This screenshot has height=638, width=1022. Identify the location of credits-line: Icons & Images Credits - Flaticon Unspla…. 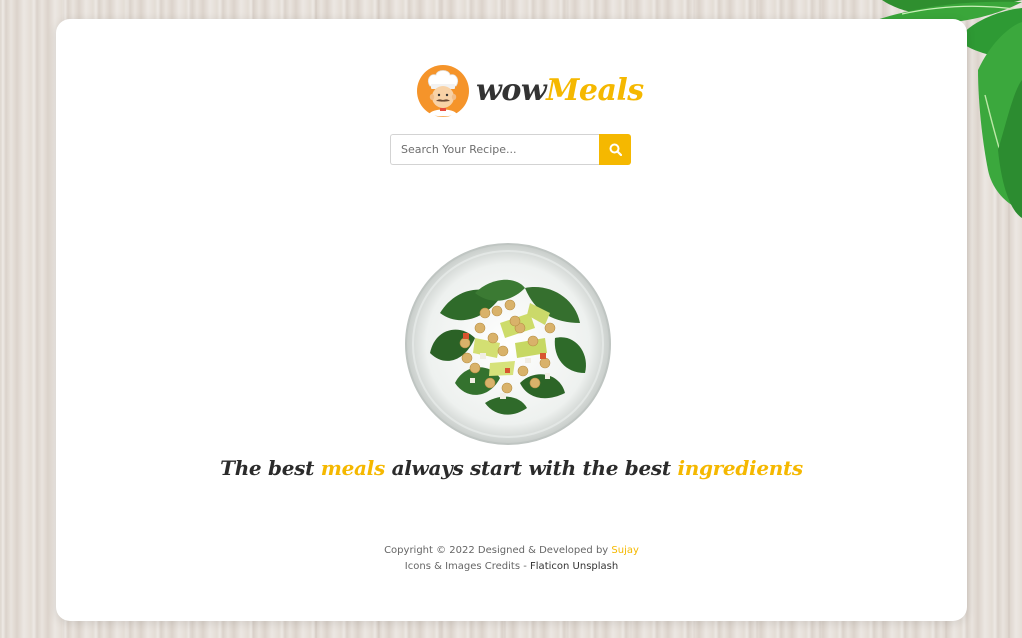
(511, 567).